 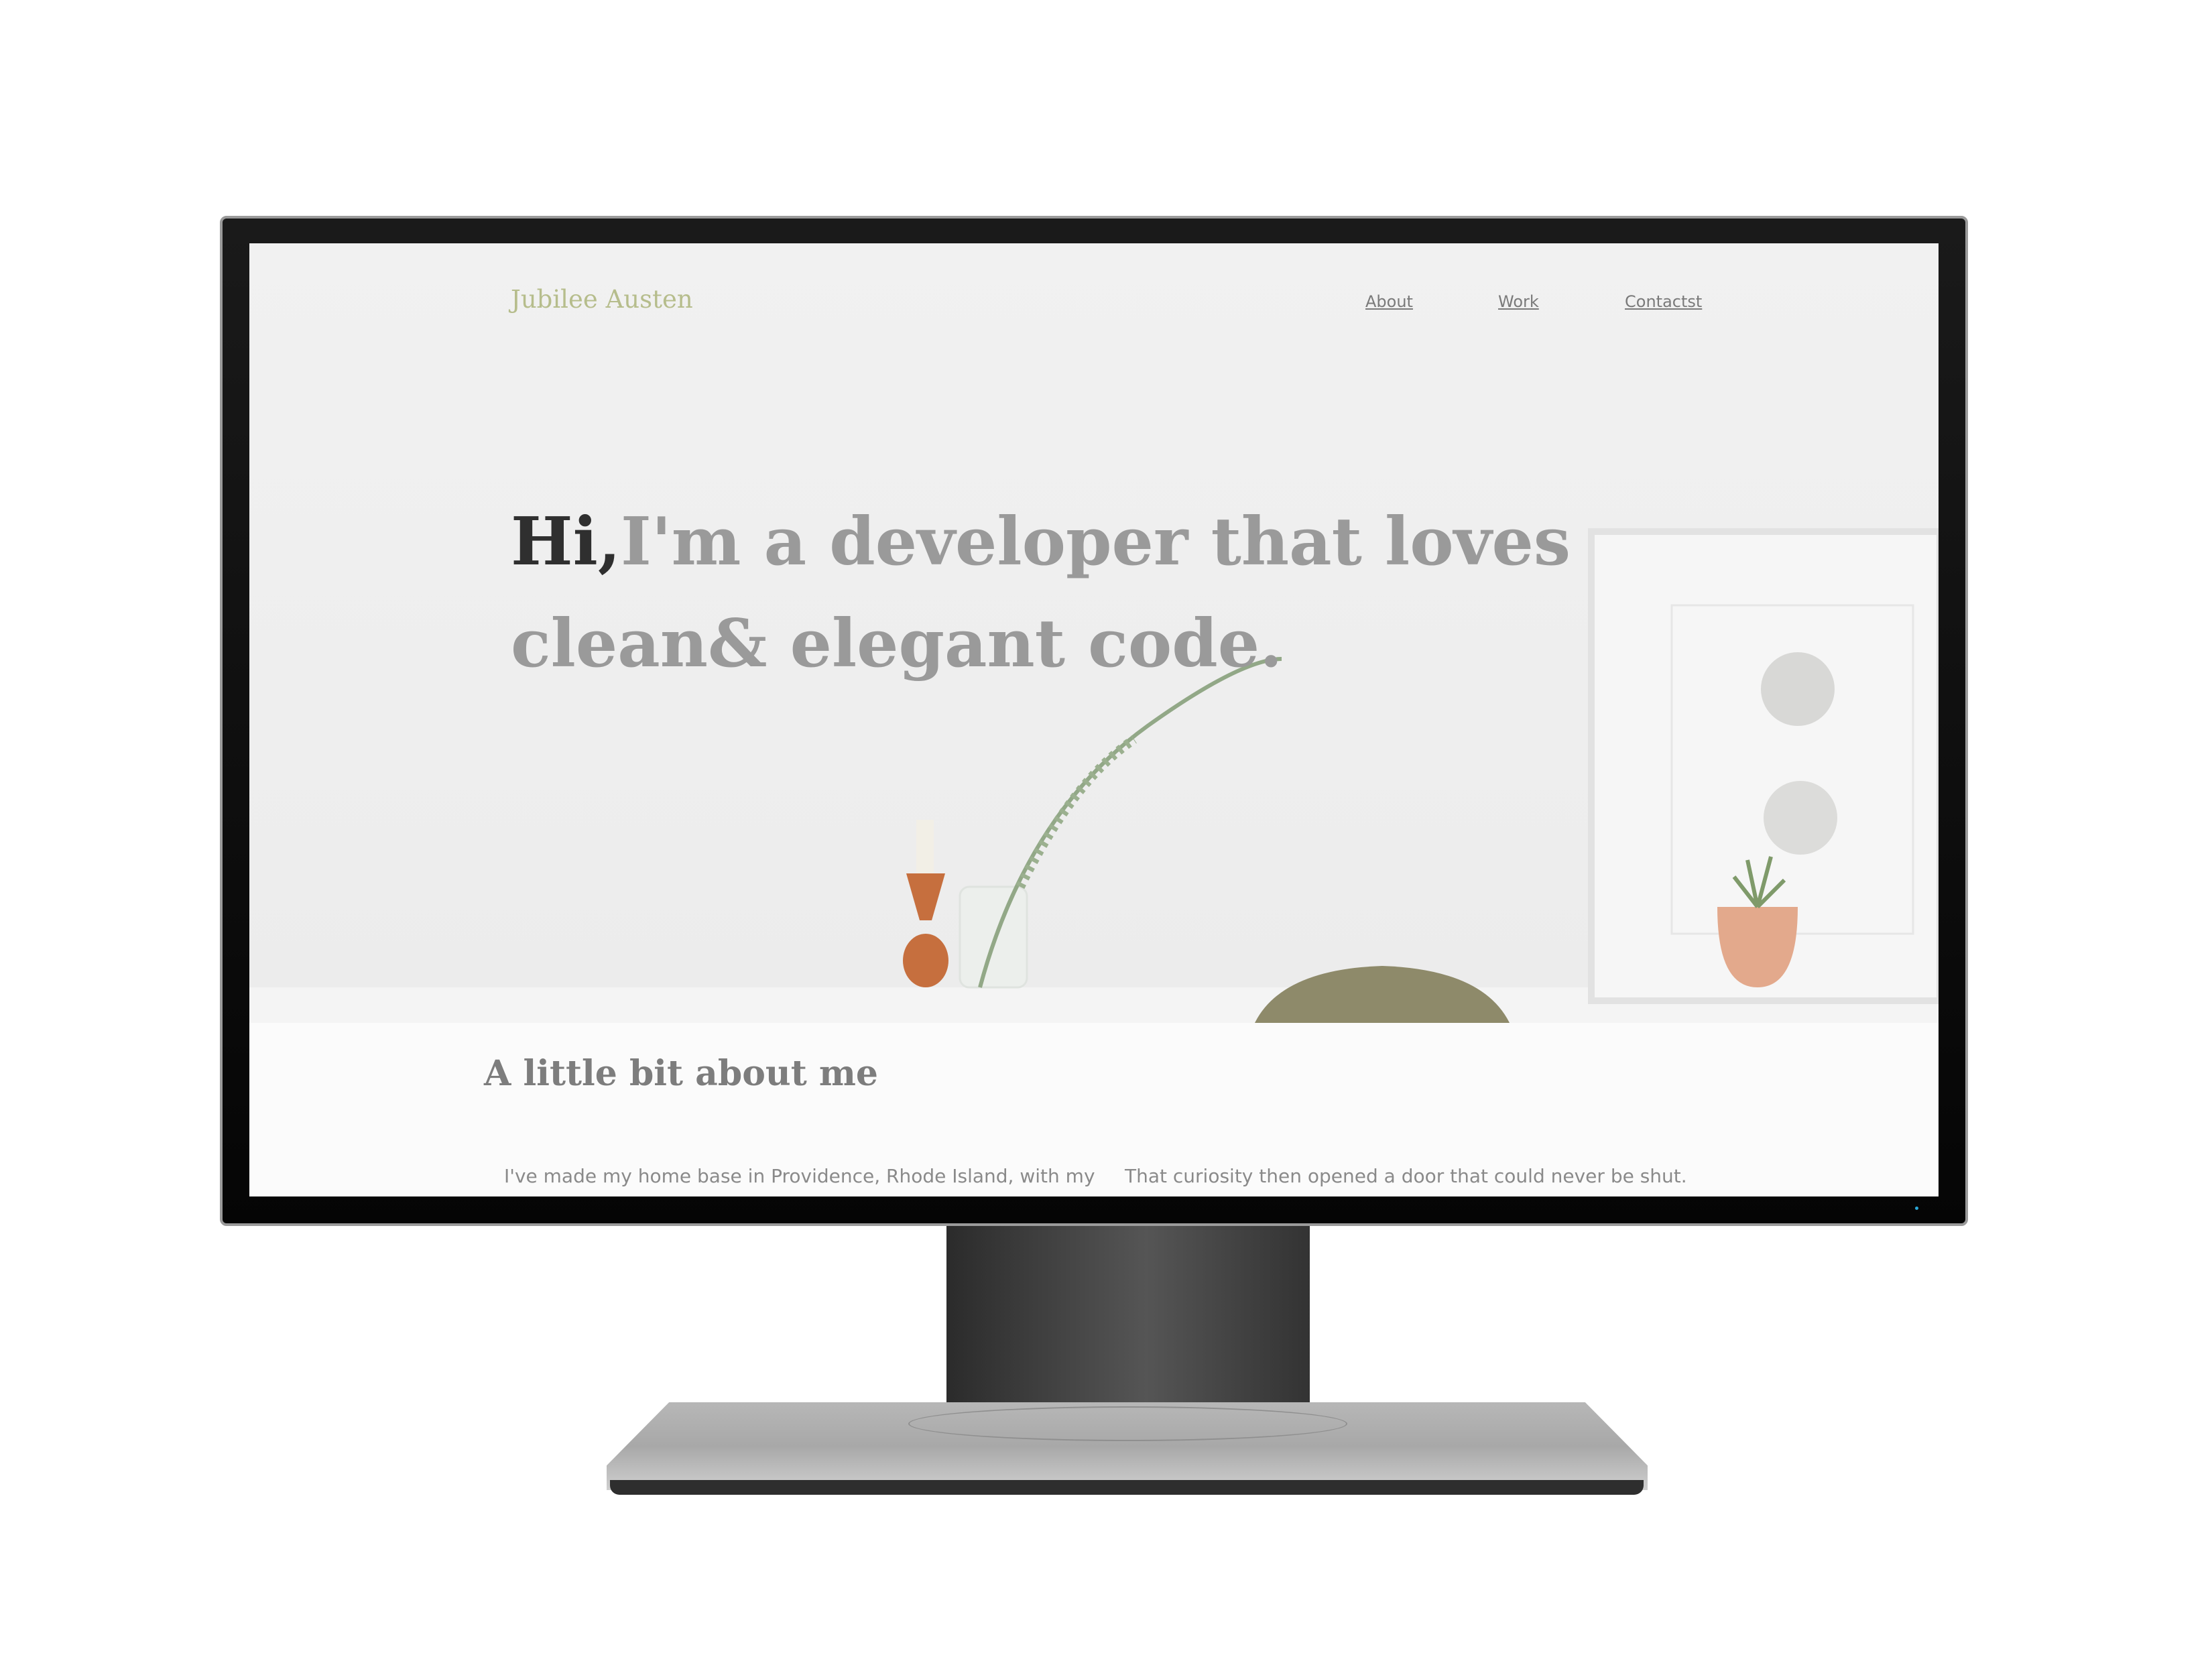 What do you see at coordinates (602, 299) in the screenshot?
I see `site-logo: Jubilee Austen` at bounding box center [602, 299].